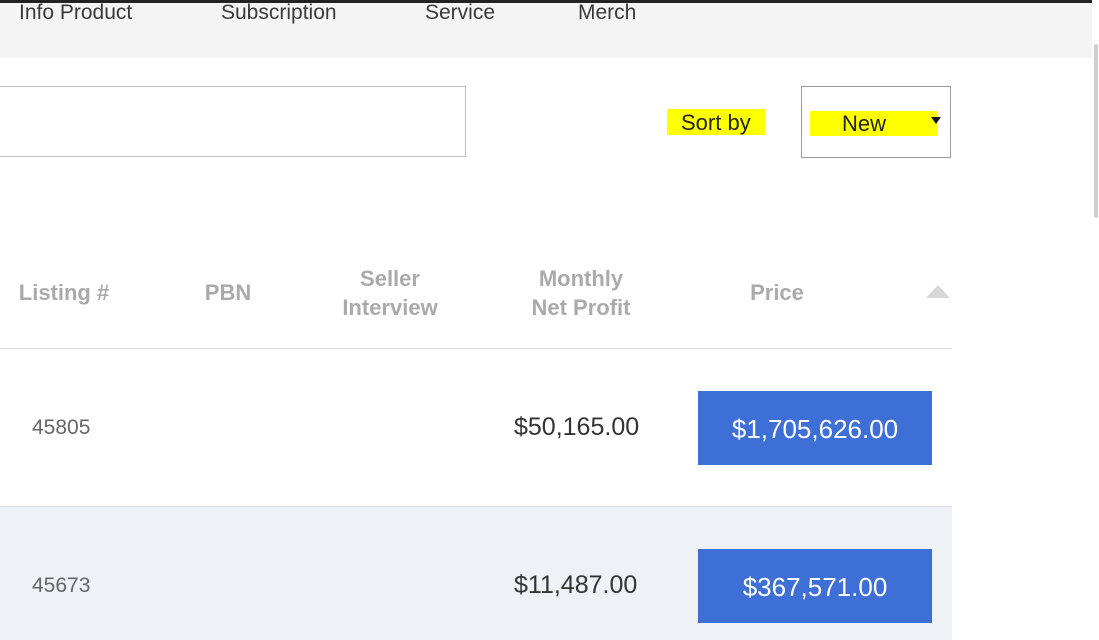 This screenshot has height=640, width=1099. What do you see at coordinates (390, 307) in the screenshot?
I see `column-header-seller-line2: Interview` at bounding box center [390, 307].